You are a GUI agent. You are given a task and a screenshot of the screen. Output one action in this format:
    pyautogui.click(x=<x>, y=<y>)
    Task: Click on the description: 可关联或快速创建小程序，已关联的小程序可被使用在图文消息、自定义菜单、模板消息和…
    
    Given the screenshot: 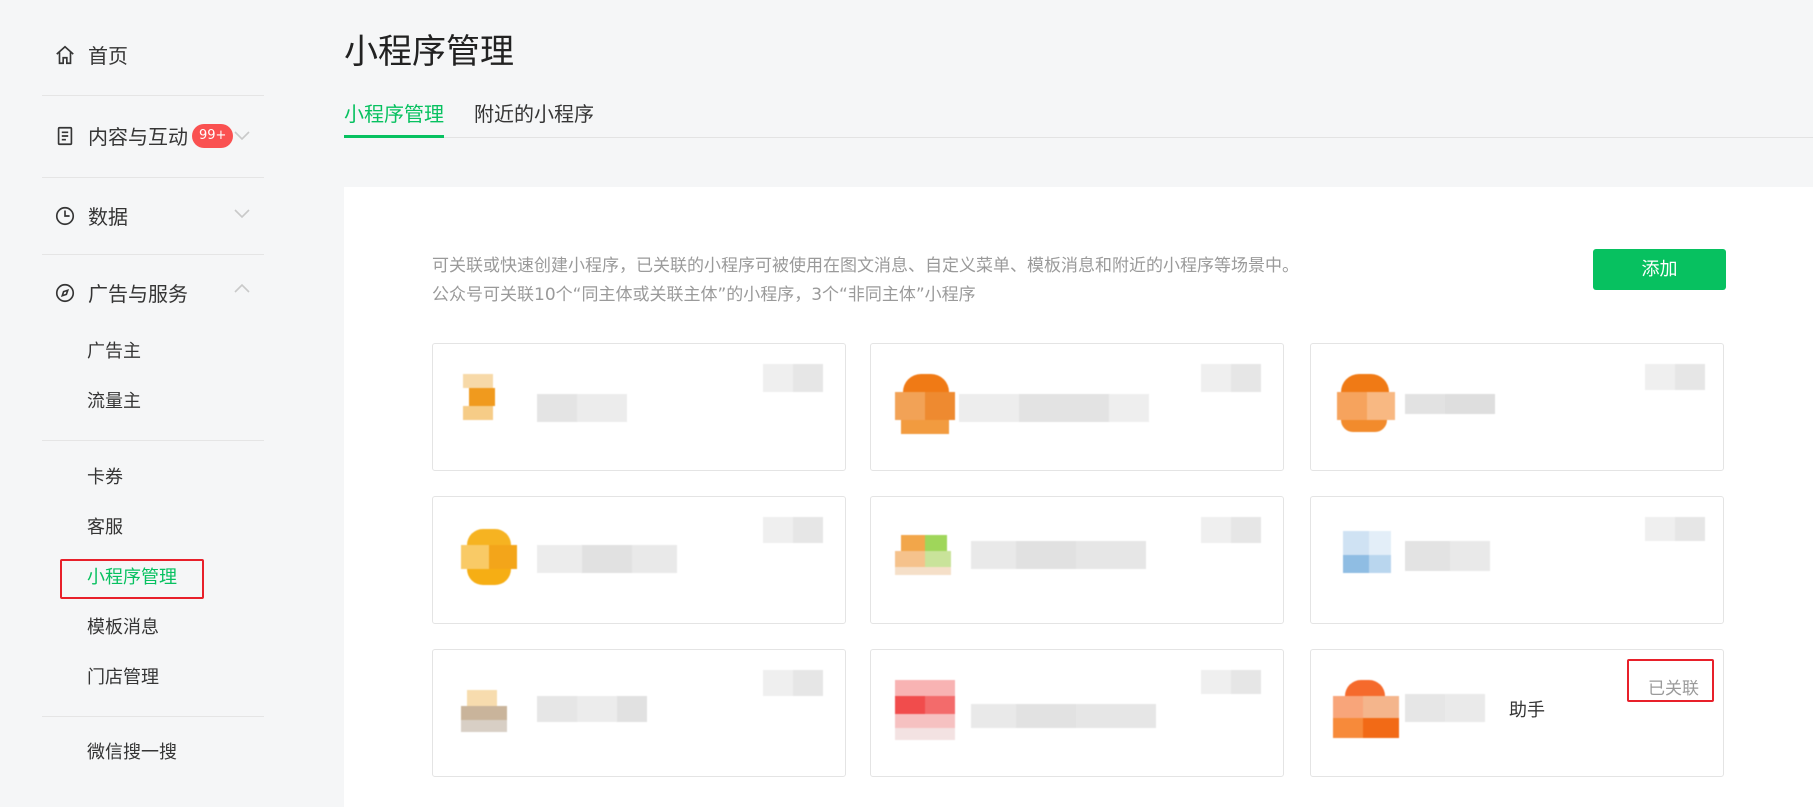 What is the action you would take?
    pyautogui.click(x=865, y=281)
    